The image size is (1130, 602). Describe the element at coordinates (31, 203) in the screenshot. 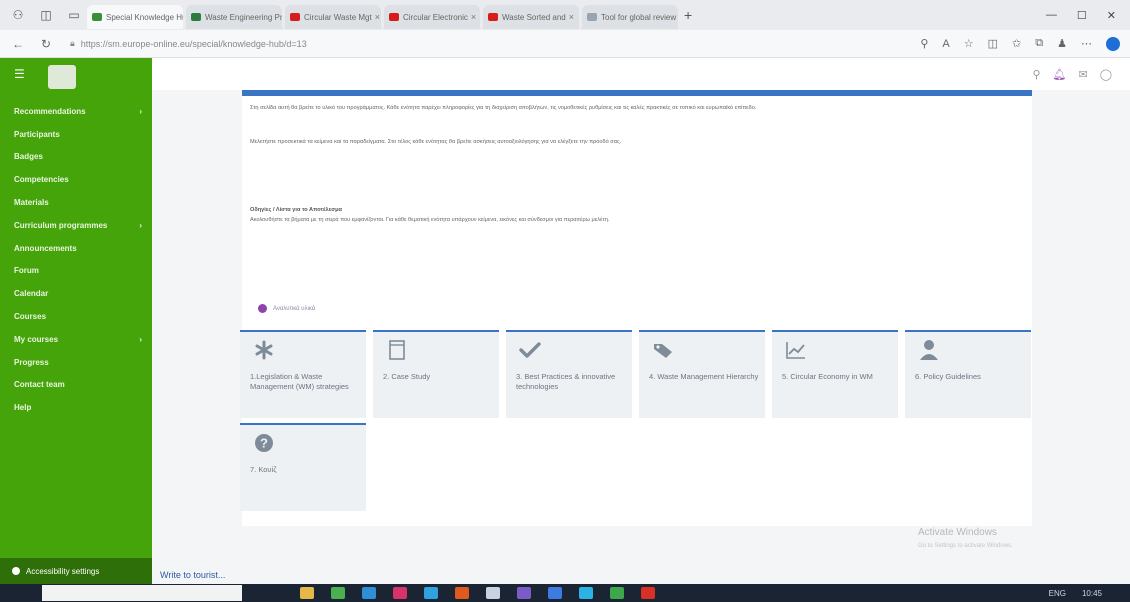

I see `sidebar-item-label: Materials` at that location.